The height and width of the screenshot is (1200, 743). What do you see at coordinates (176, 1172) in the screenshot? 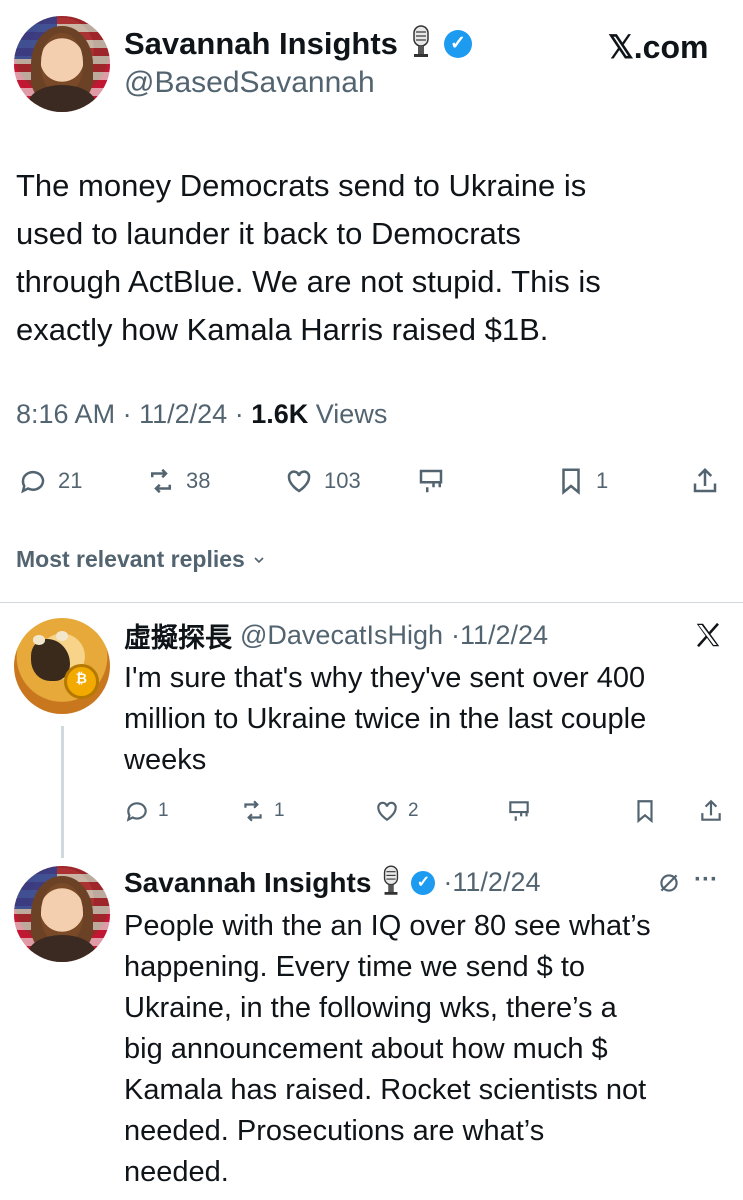
I see `reply-text-line: needed.` at bounding box center [176, 1172].